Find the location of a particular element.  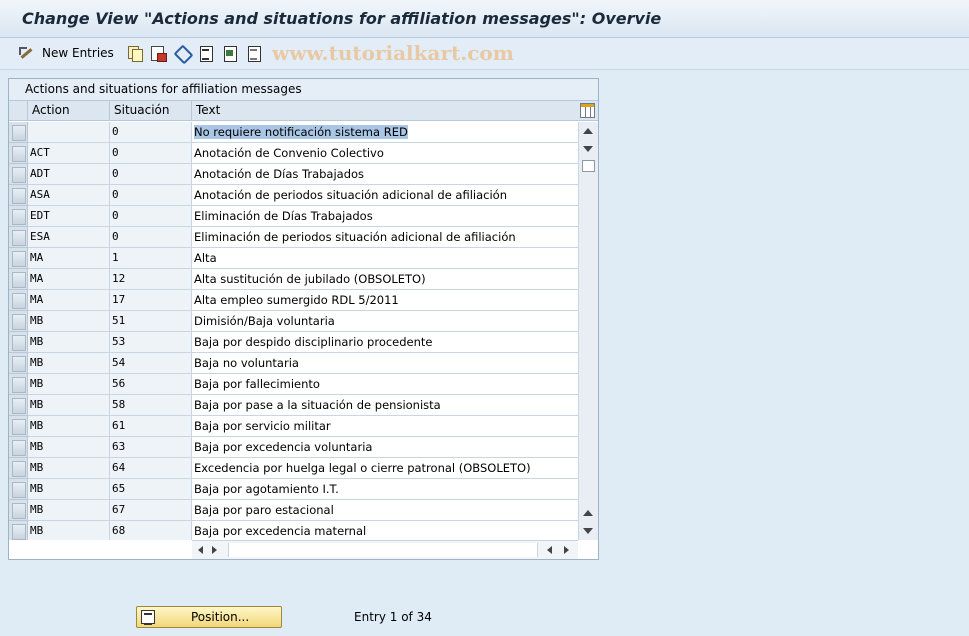

table-row: 0 No requiere notificación sistema RED is located at coordinates (293, 132).